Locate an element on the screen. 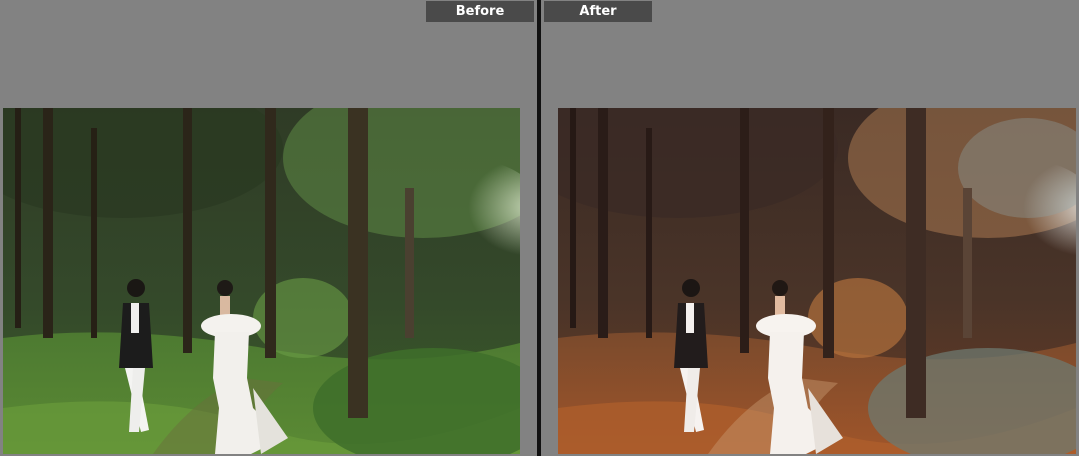 The width and height of the screenshot is (1079, 456). before-label: Before is located at coordinates (480, 11).